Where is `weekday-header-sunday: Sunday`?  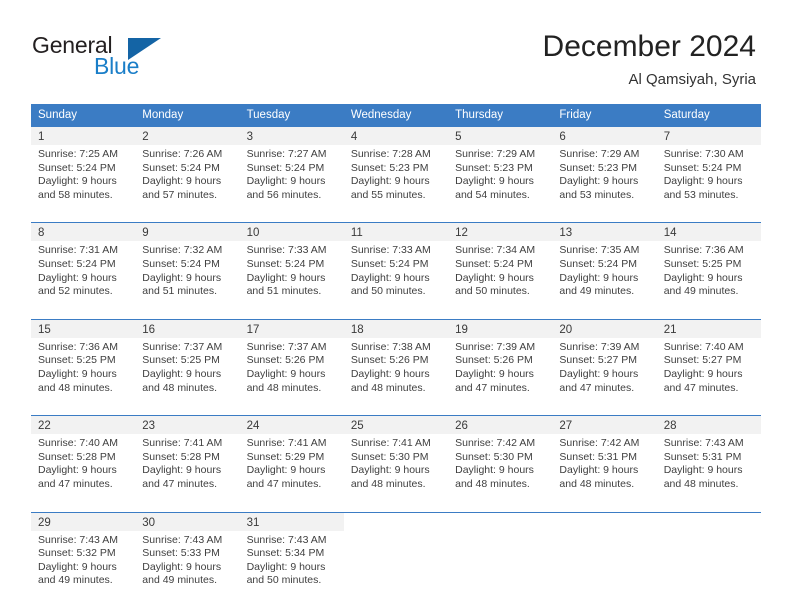 weekday-header-sunday: Sunday is located at coordinates (58, 115).